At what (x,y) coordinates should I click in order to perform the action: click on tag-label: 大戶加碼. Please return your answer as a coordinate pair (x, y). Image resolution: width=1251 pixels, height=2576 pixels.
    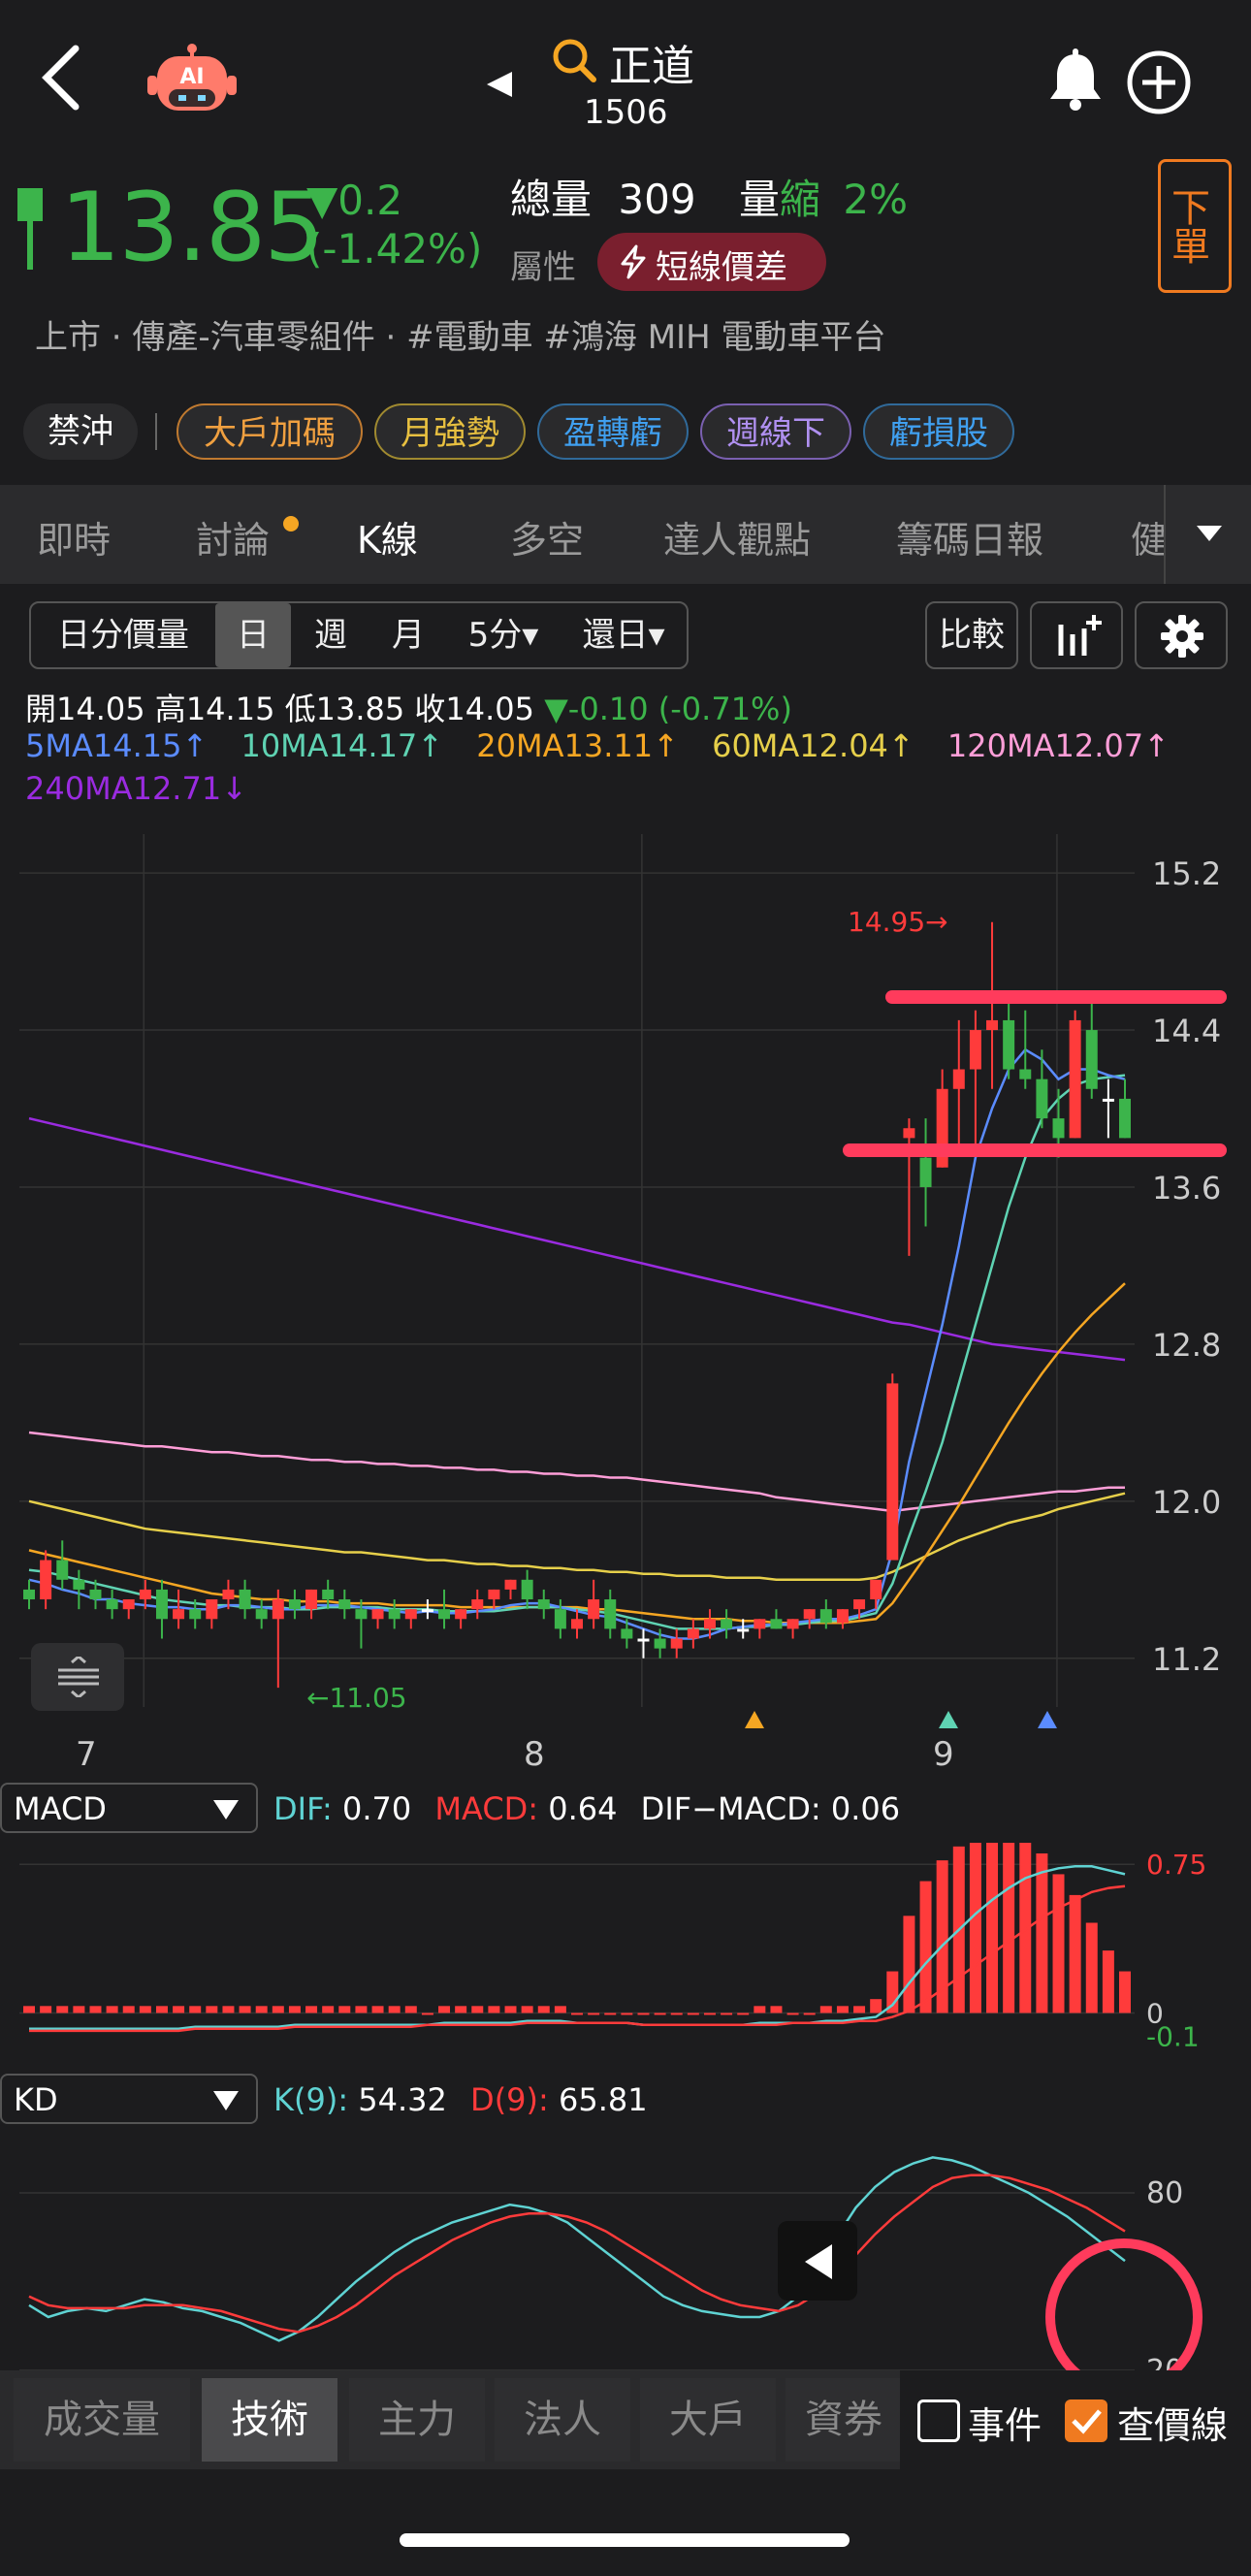
    Looking at the image, I should click on (270, 433).